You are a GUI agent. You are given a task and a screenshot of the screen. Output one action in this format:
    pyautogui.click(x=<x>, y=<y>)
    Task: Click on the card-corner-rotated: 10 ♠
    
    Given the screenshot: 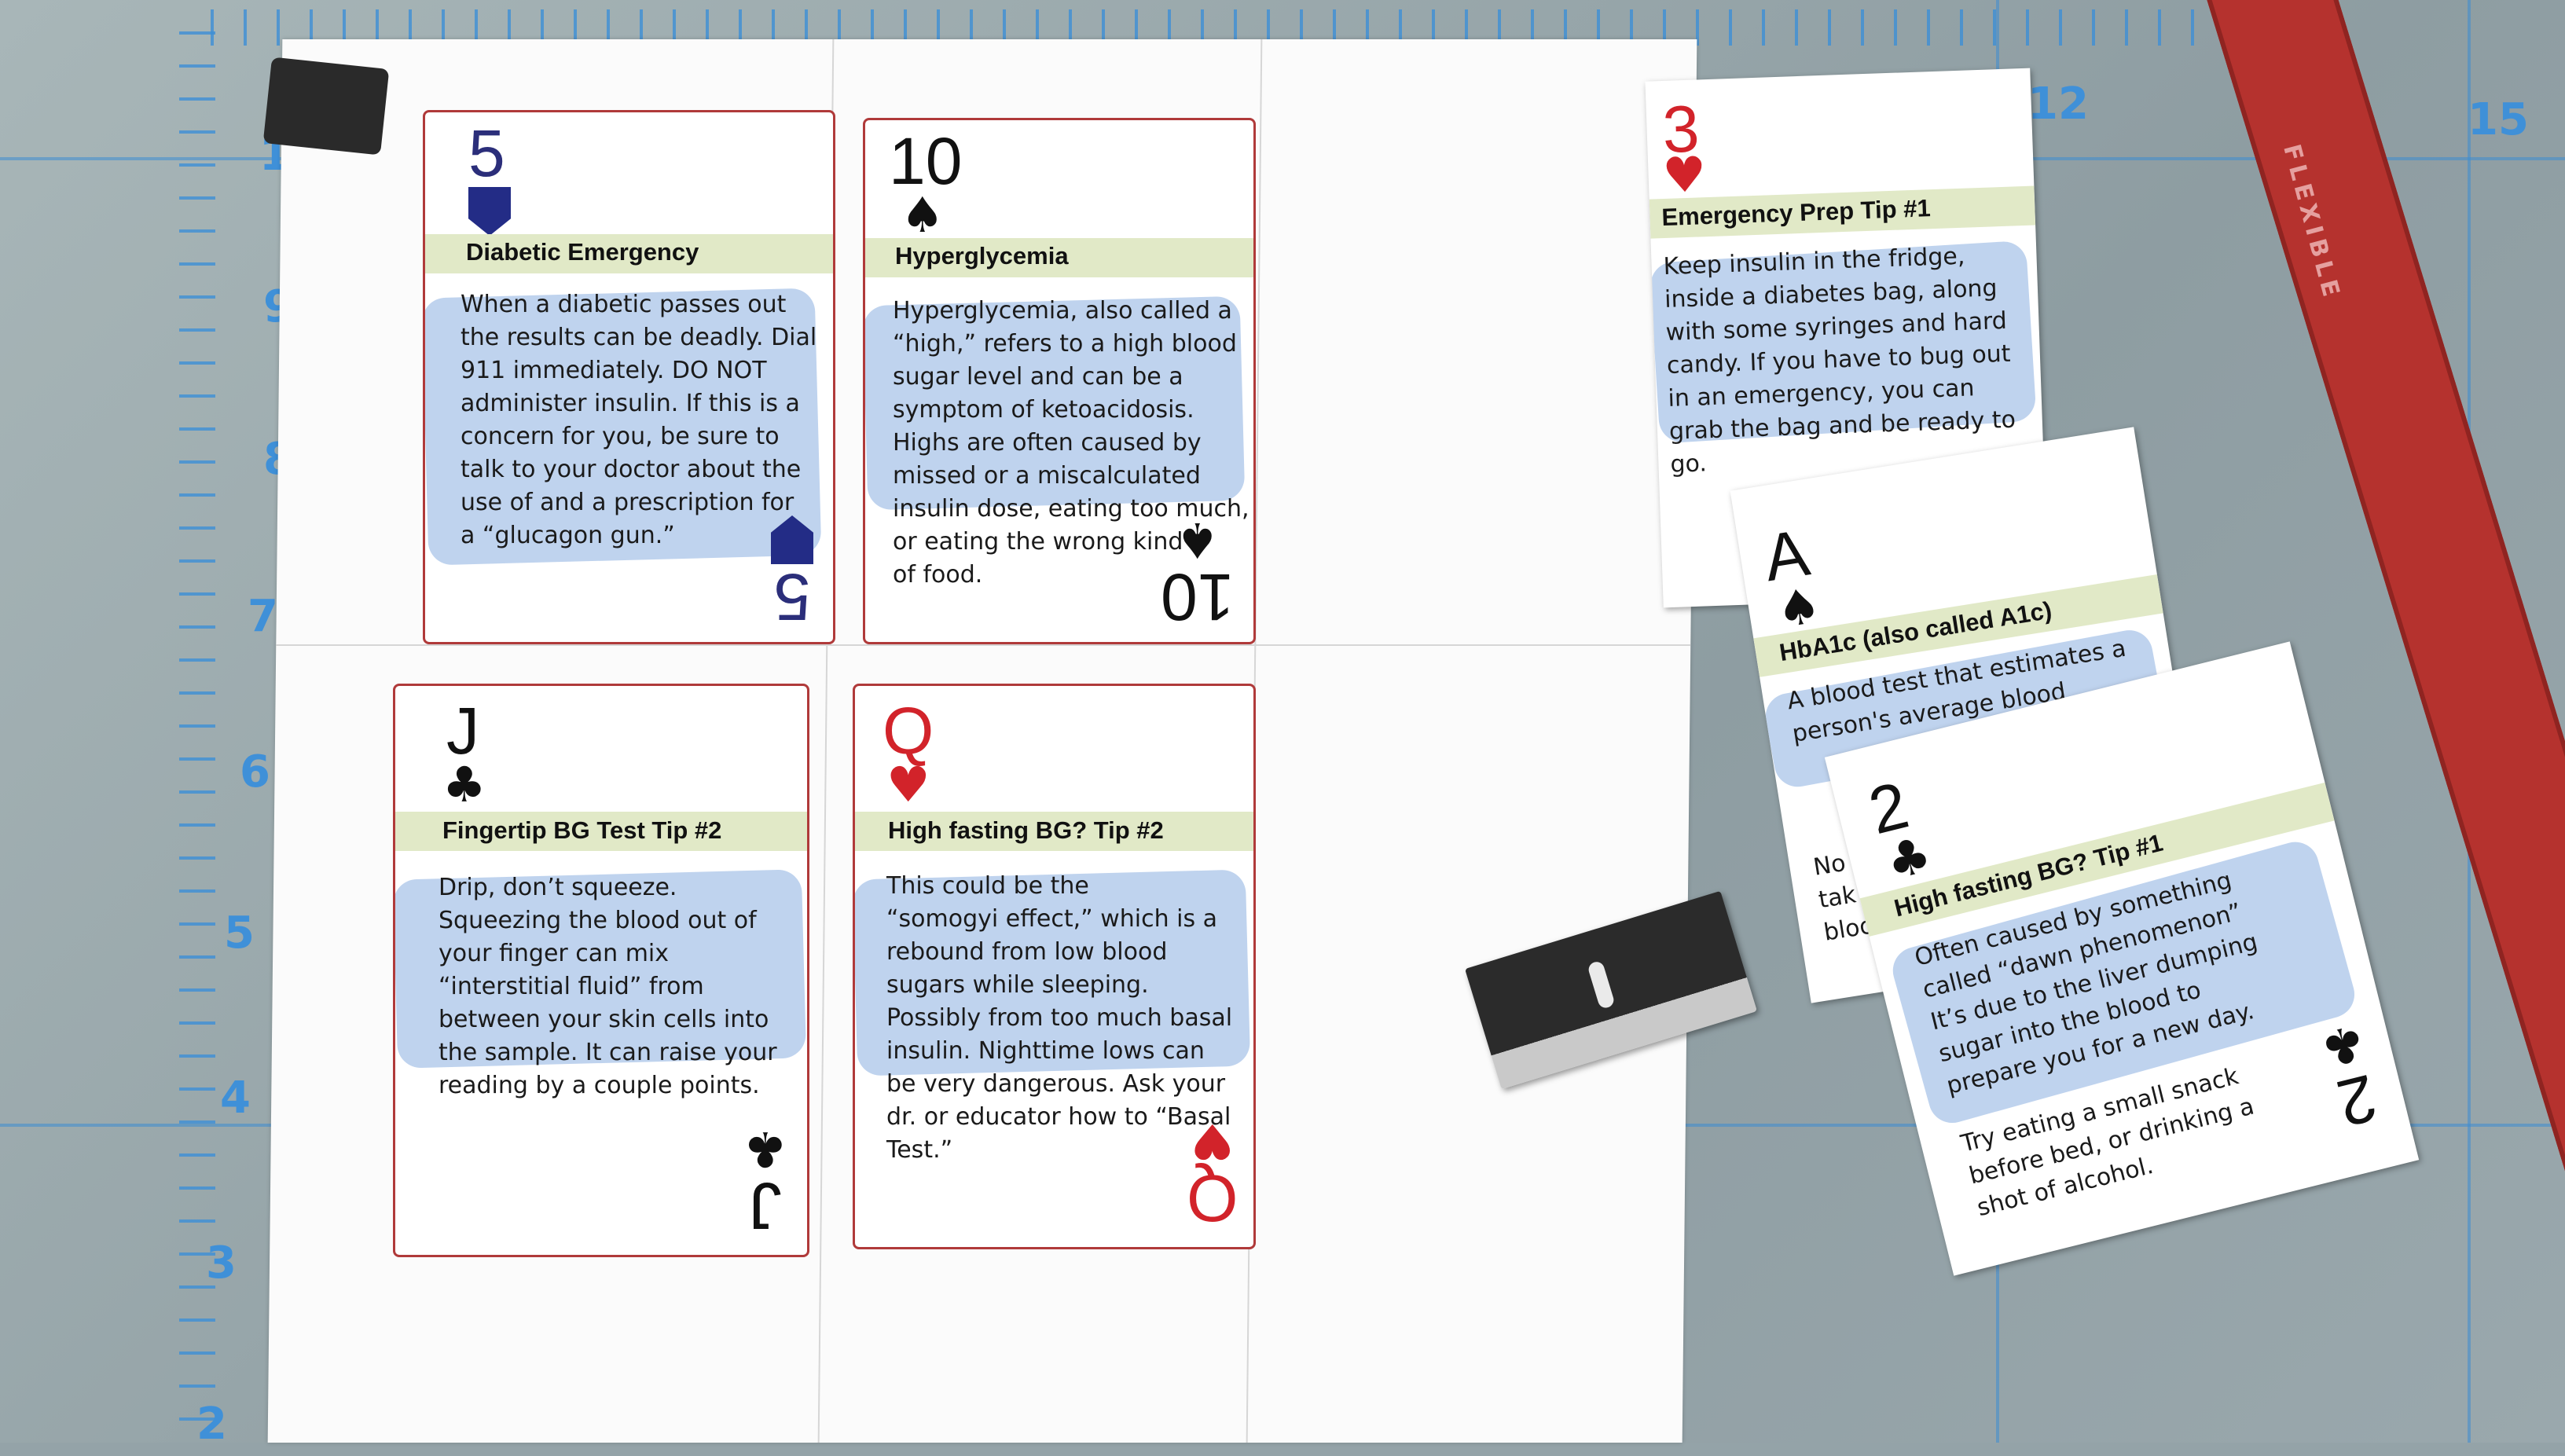 What is the action you would take?
    pyautogui.click(x=1197, y=573)
    